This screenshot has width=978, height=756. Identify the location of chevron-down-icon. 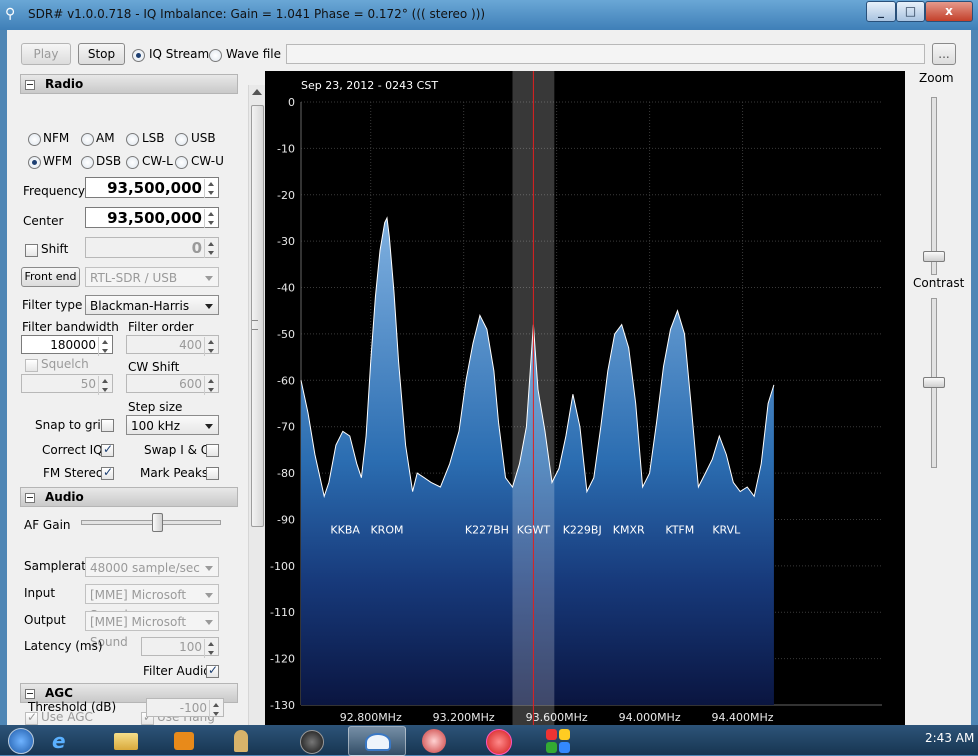
(209, 568).